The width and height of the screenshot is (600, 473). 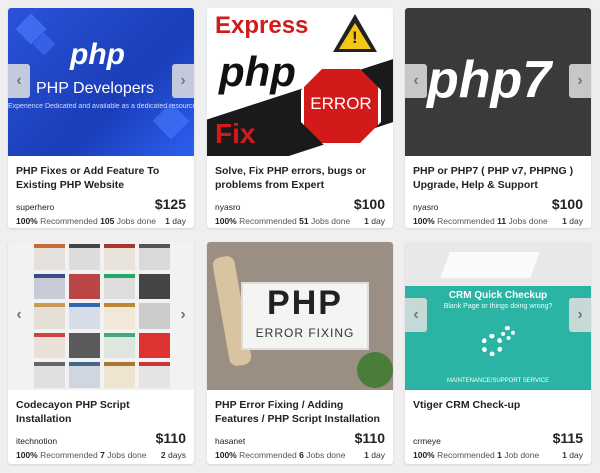 I want to click on card-thumbnail: PHP ERROR FIXING, so click(x=300, y=316).